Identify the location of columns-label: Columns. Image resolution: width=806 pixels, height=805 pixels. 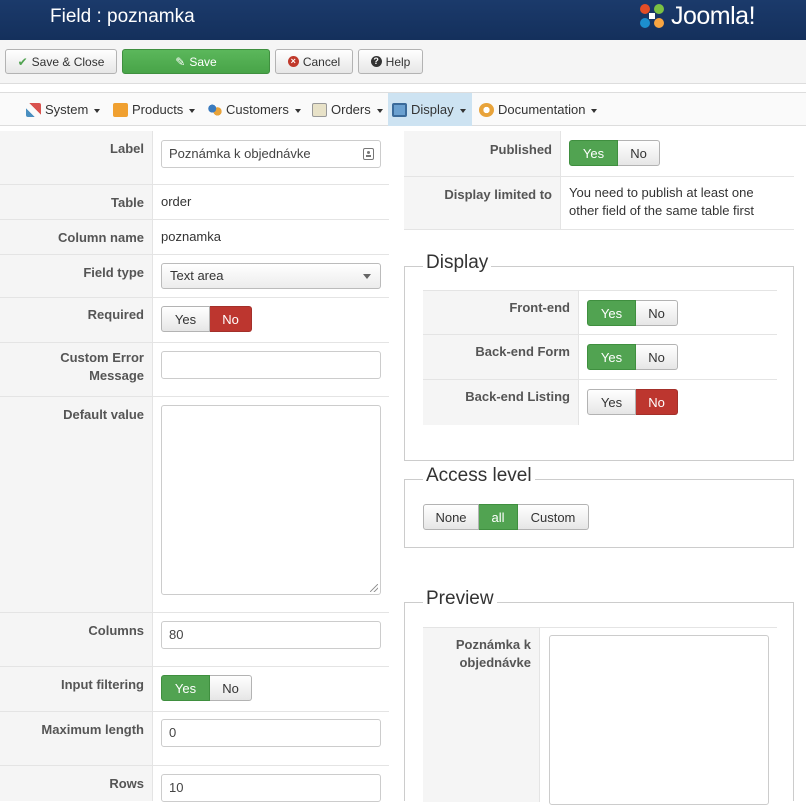
(76, 639).